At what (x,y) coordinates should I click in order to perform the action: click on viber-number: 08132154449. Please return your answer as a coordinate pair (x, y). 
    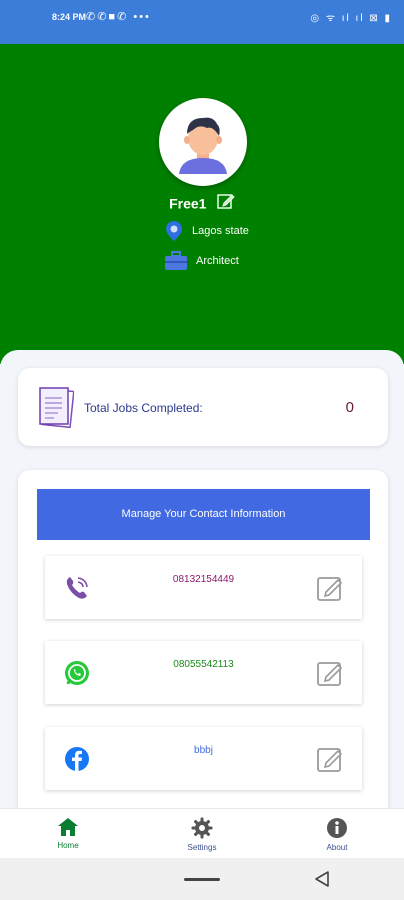
    Looking at the image, I should click on (203, 579).